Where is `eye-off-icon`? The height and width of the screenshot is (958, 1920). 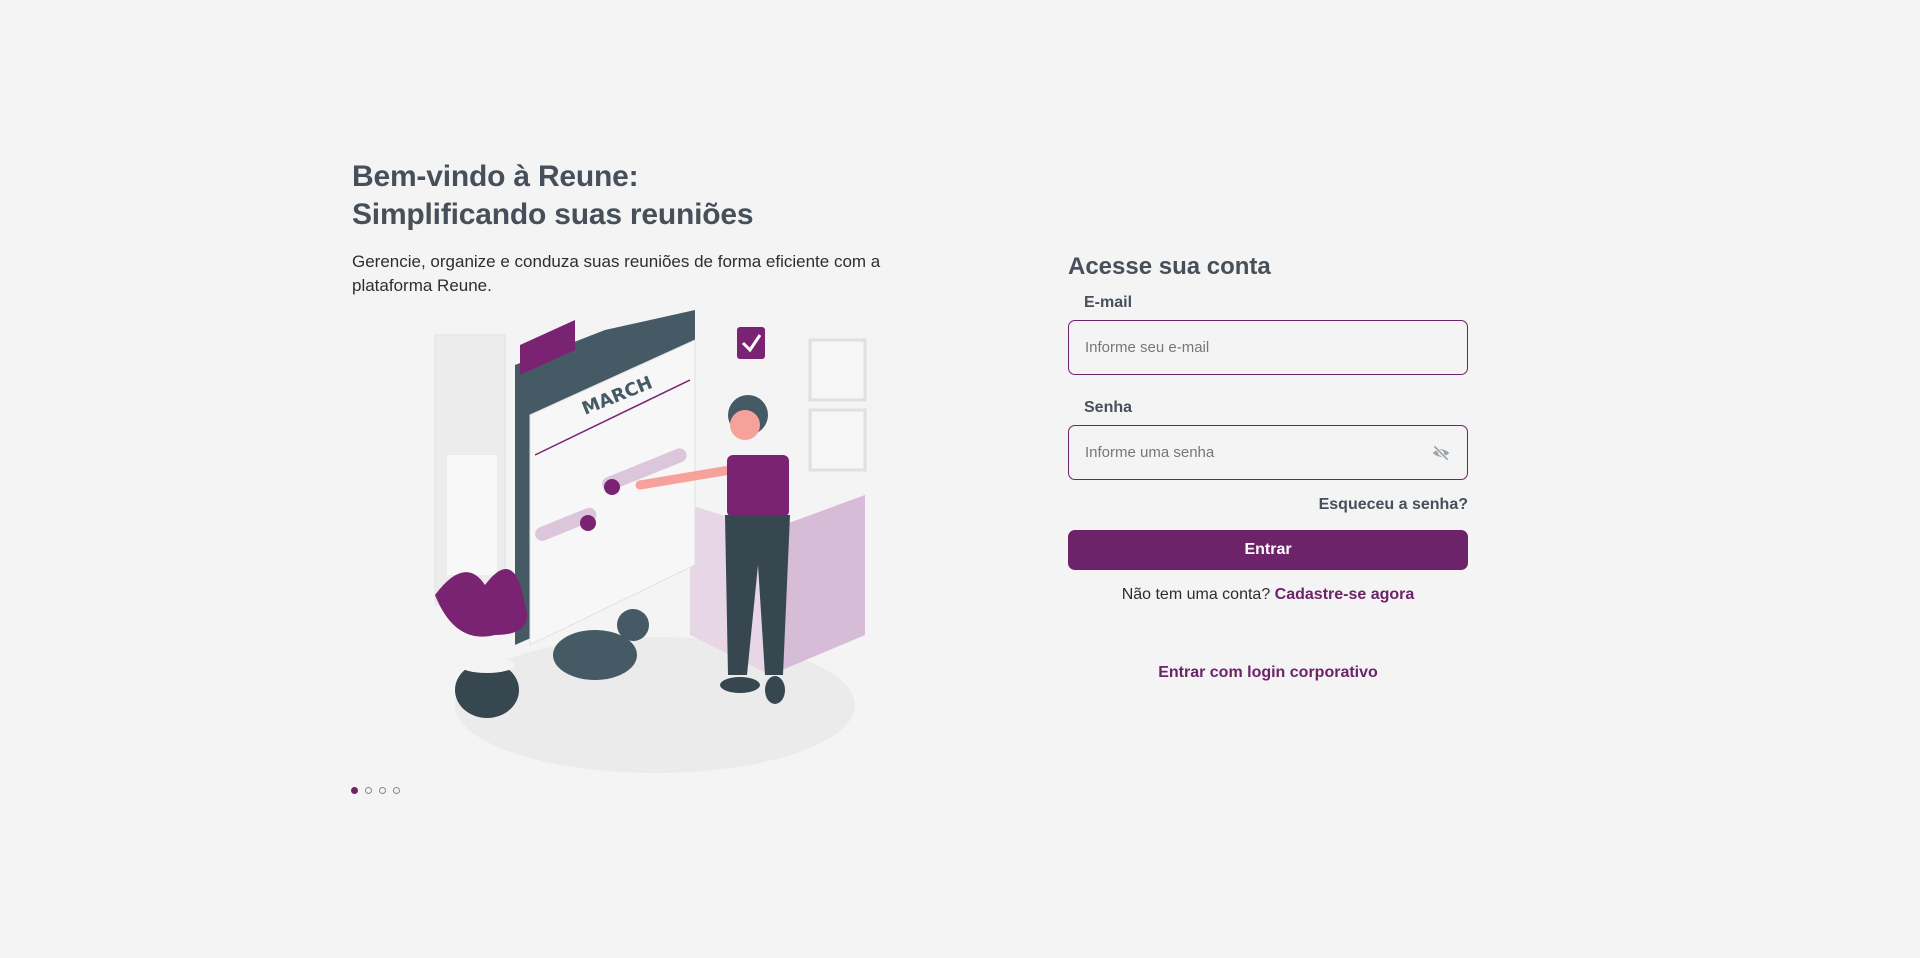 eye-off-icon is located at coordinates (1441, 453).